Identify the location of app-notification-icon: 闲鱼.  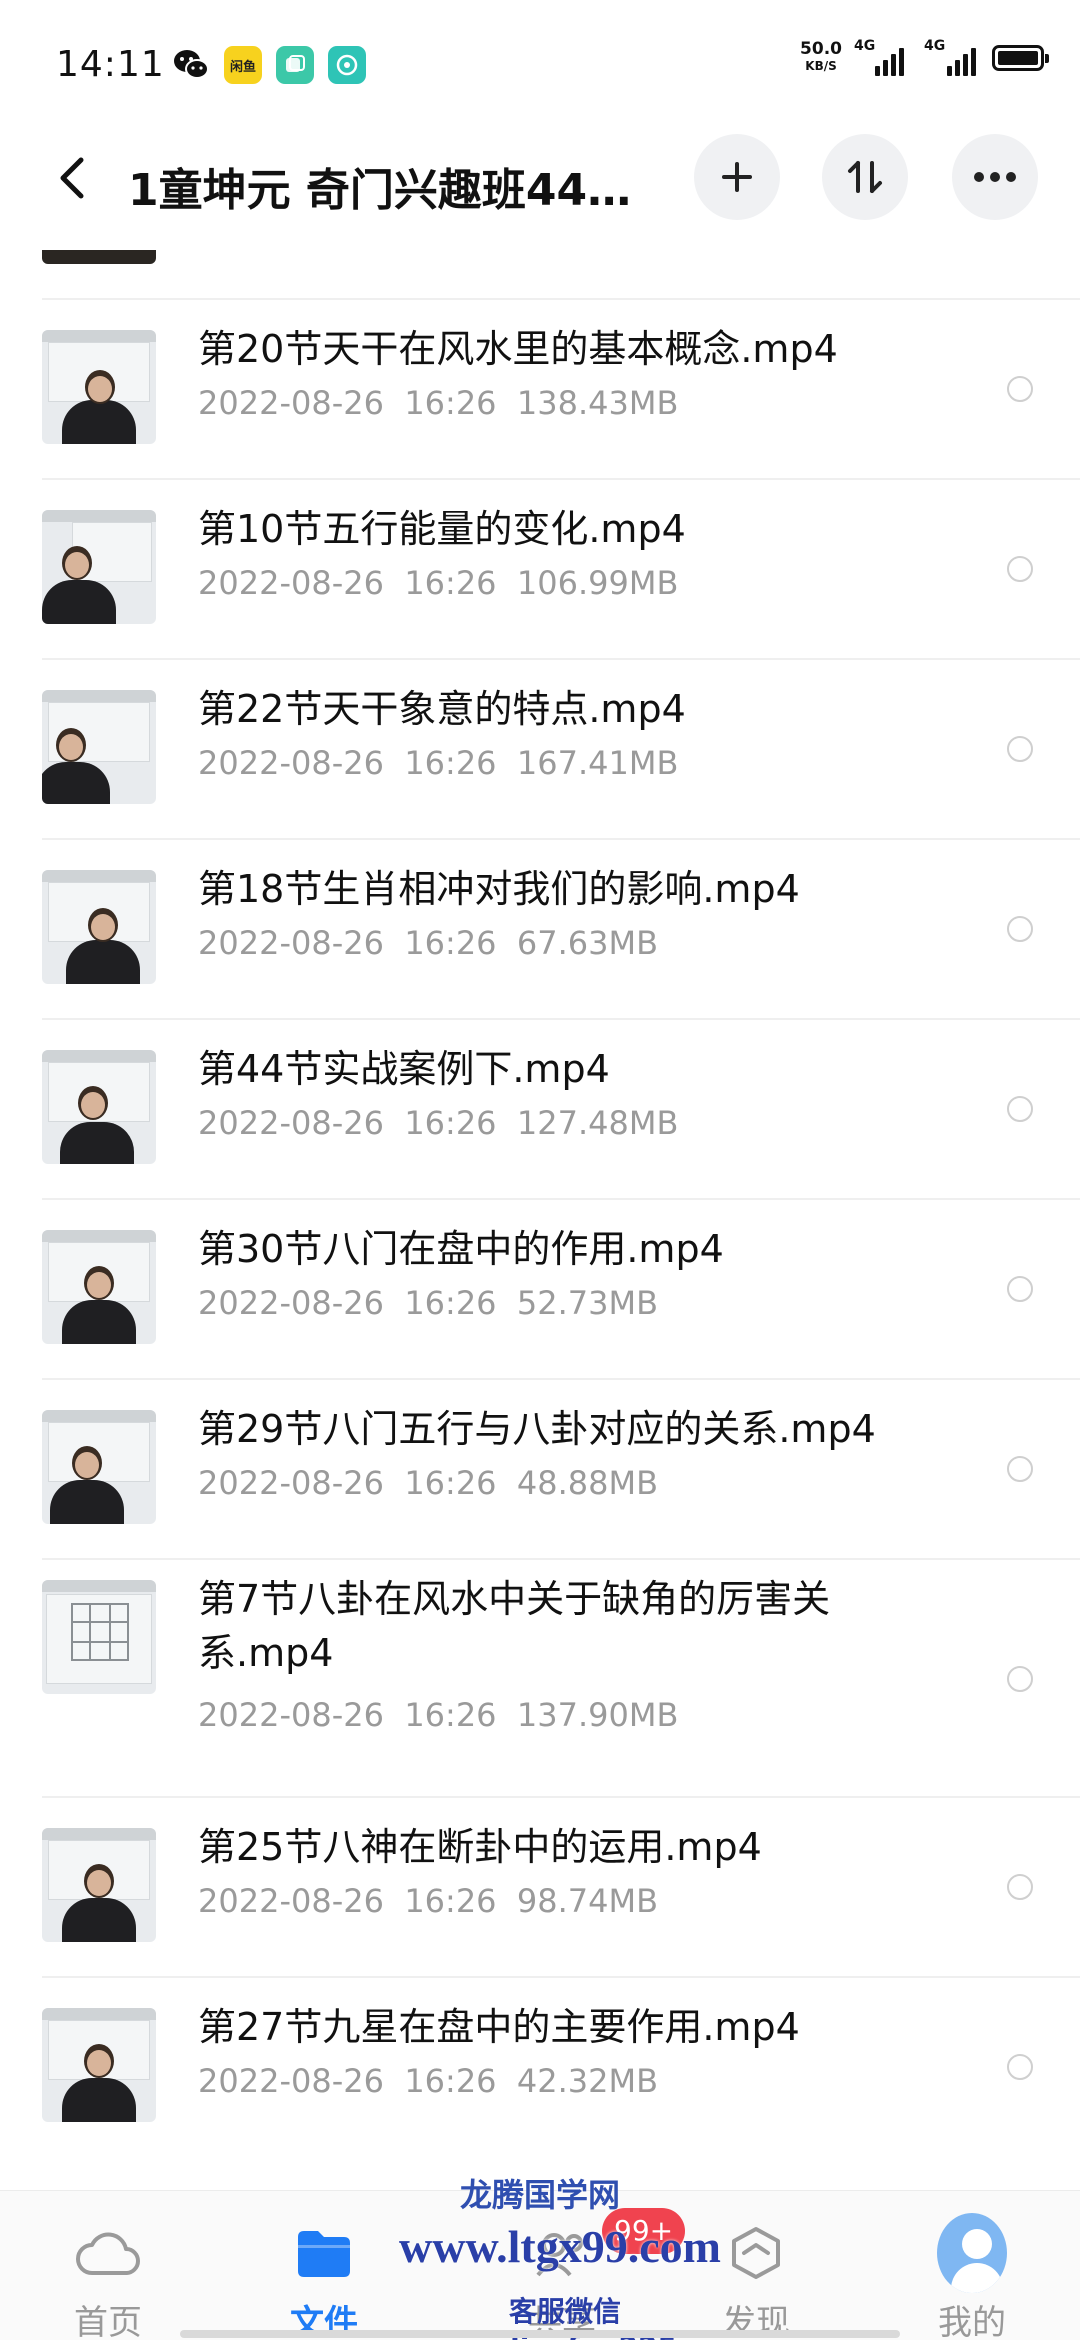
(243, 65).